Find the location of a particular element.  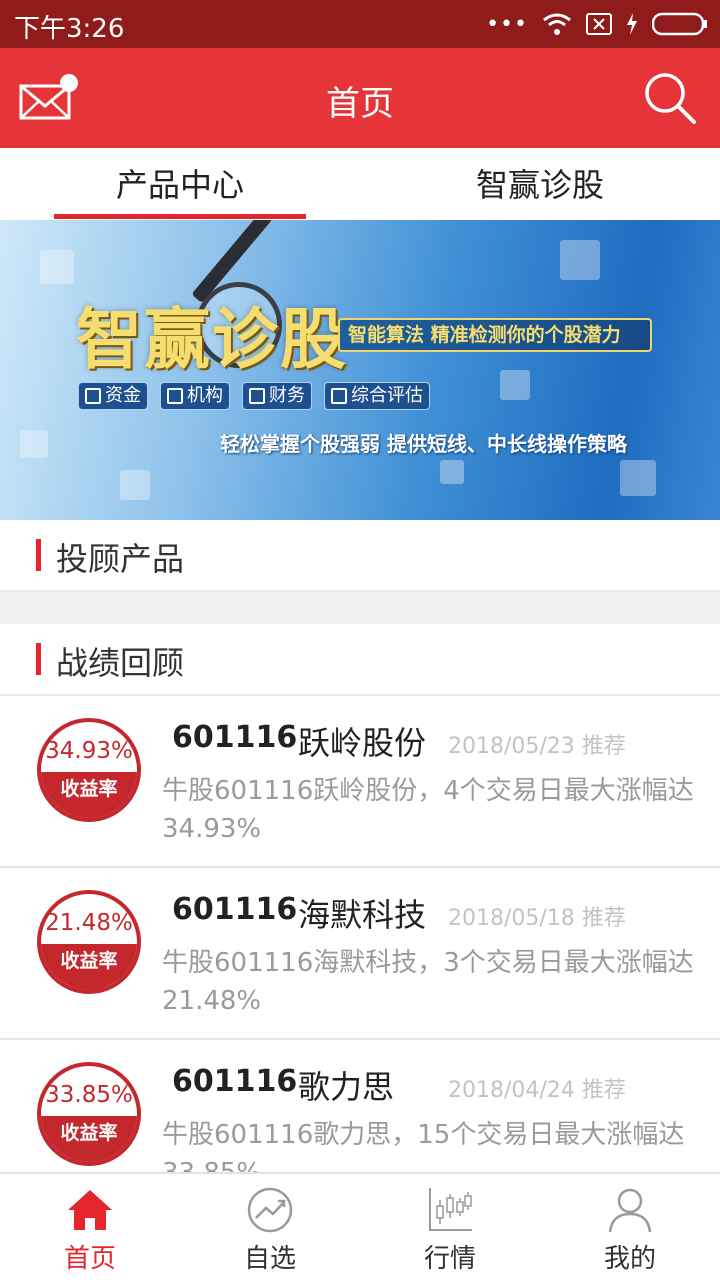

search-icon is located at coordinates (670, 98).